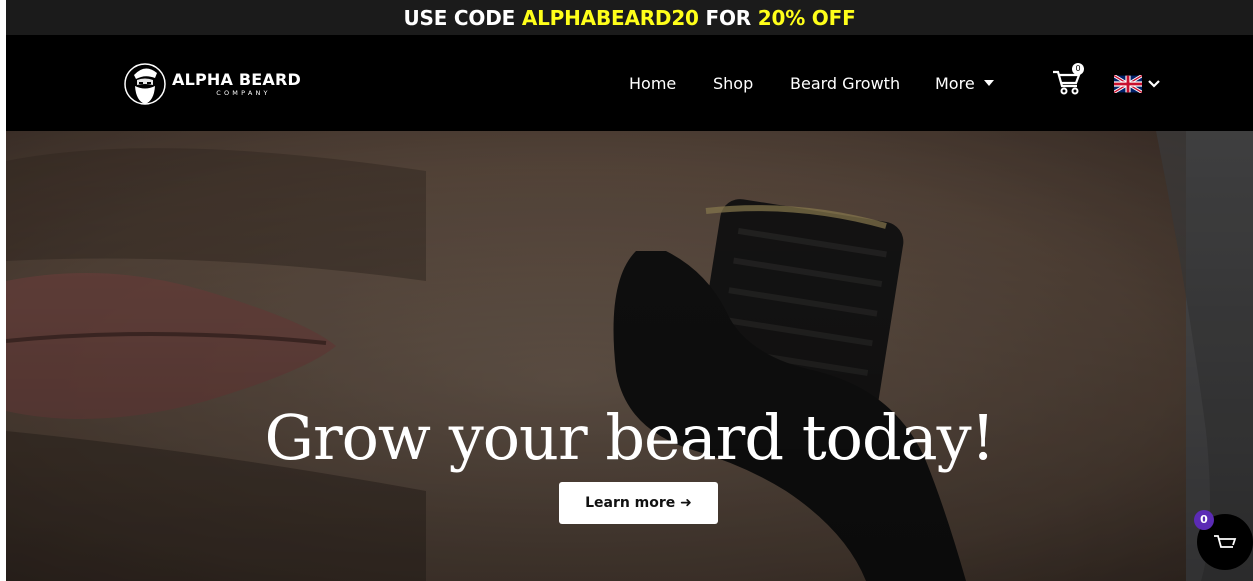  Describe the element at coordinates (236, 79) in the screenshot. I see `brand-name: ALPHA BEARD` at that location.